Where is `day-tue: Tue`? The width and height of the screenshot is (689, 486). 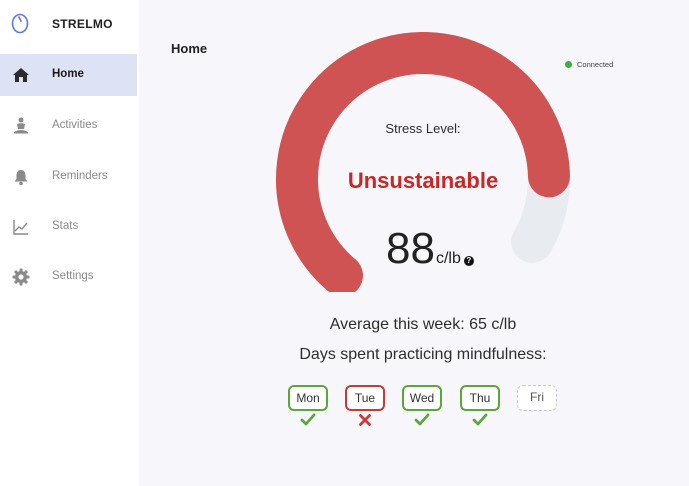
day-tue: Tue is located at coordinates (365, 398).